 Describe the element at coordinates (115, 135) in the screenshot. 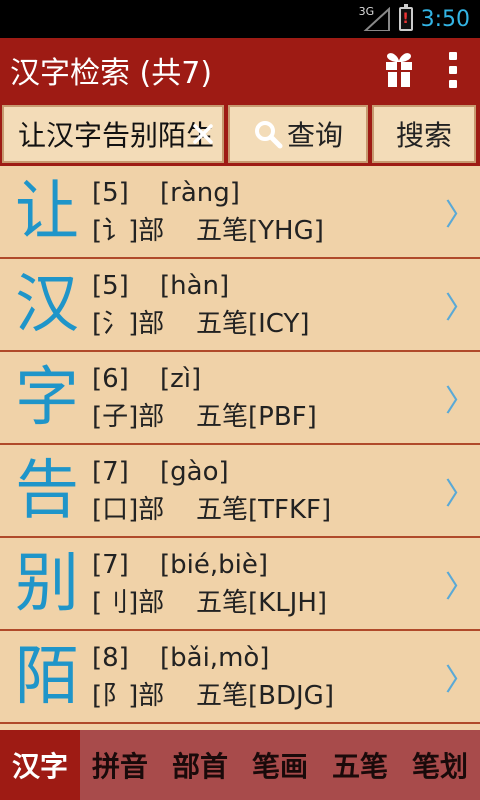

I see `search-input-value: 让汉字告别陌生` at that location.